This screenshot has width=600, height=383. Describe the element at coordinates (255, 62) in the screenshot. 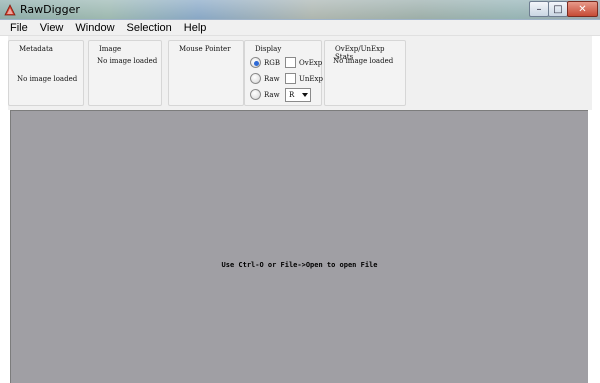

I see `rgb-radio` at that location.